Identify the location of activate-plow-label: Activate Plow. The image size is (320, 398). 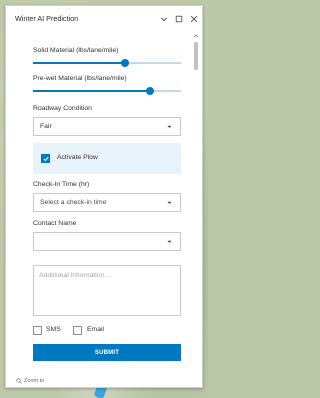
(77, 157).